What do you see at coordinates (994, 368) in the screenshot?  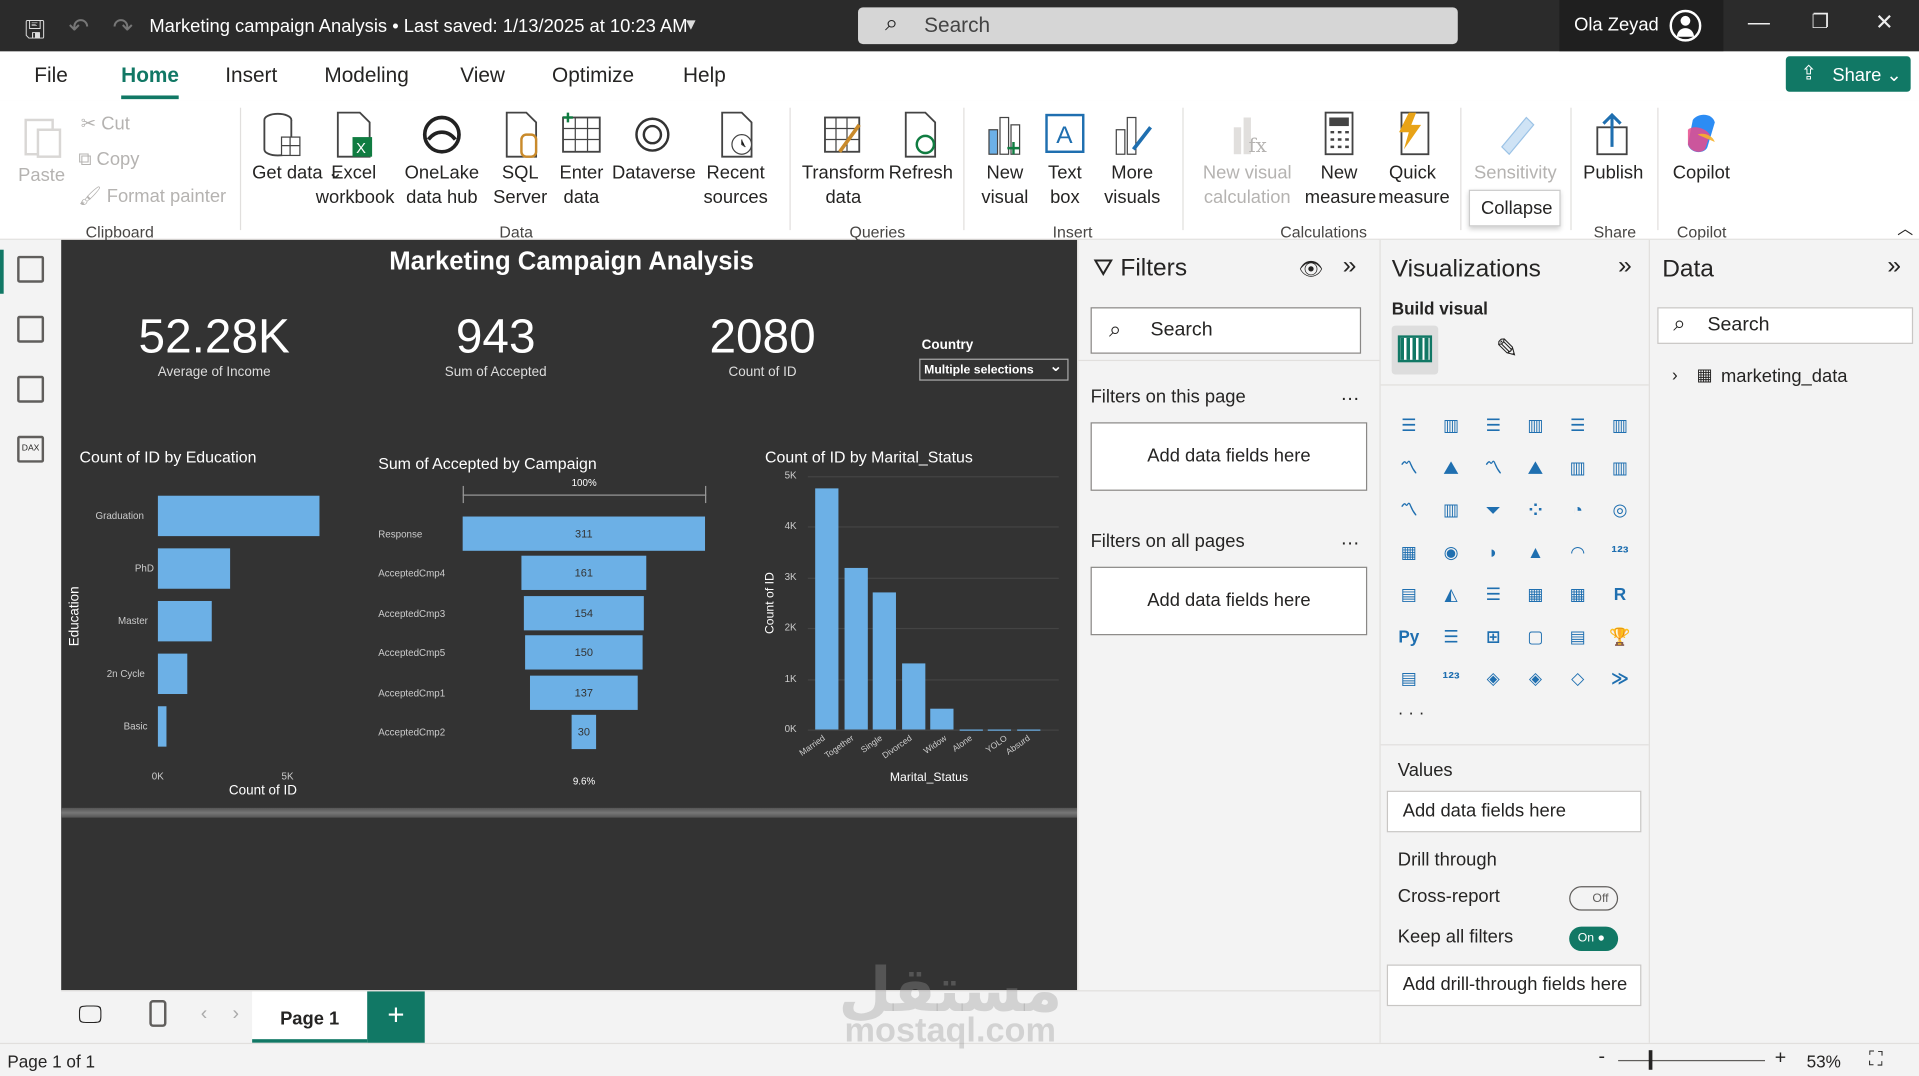 I see `country-slicer: Multiple selections` at bounding box center [994, 368].